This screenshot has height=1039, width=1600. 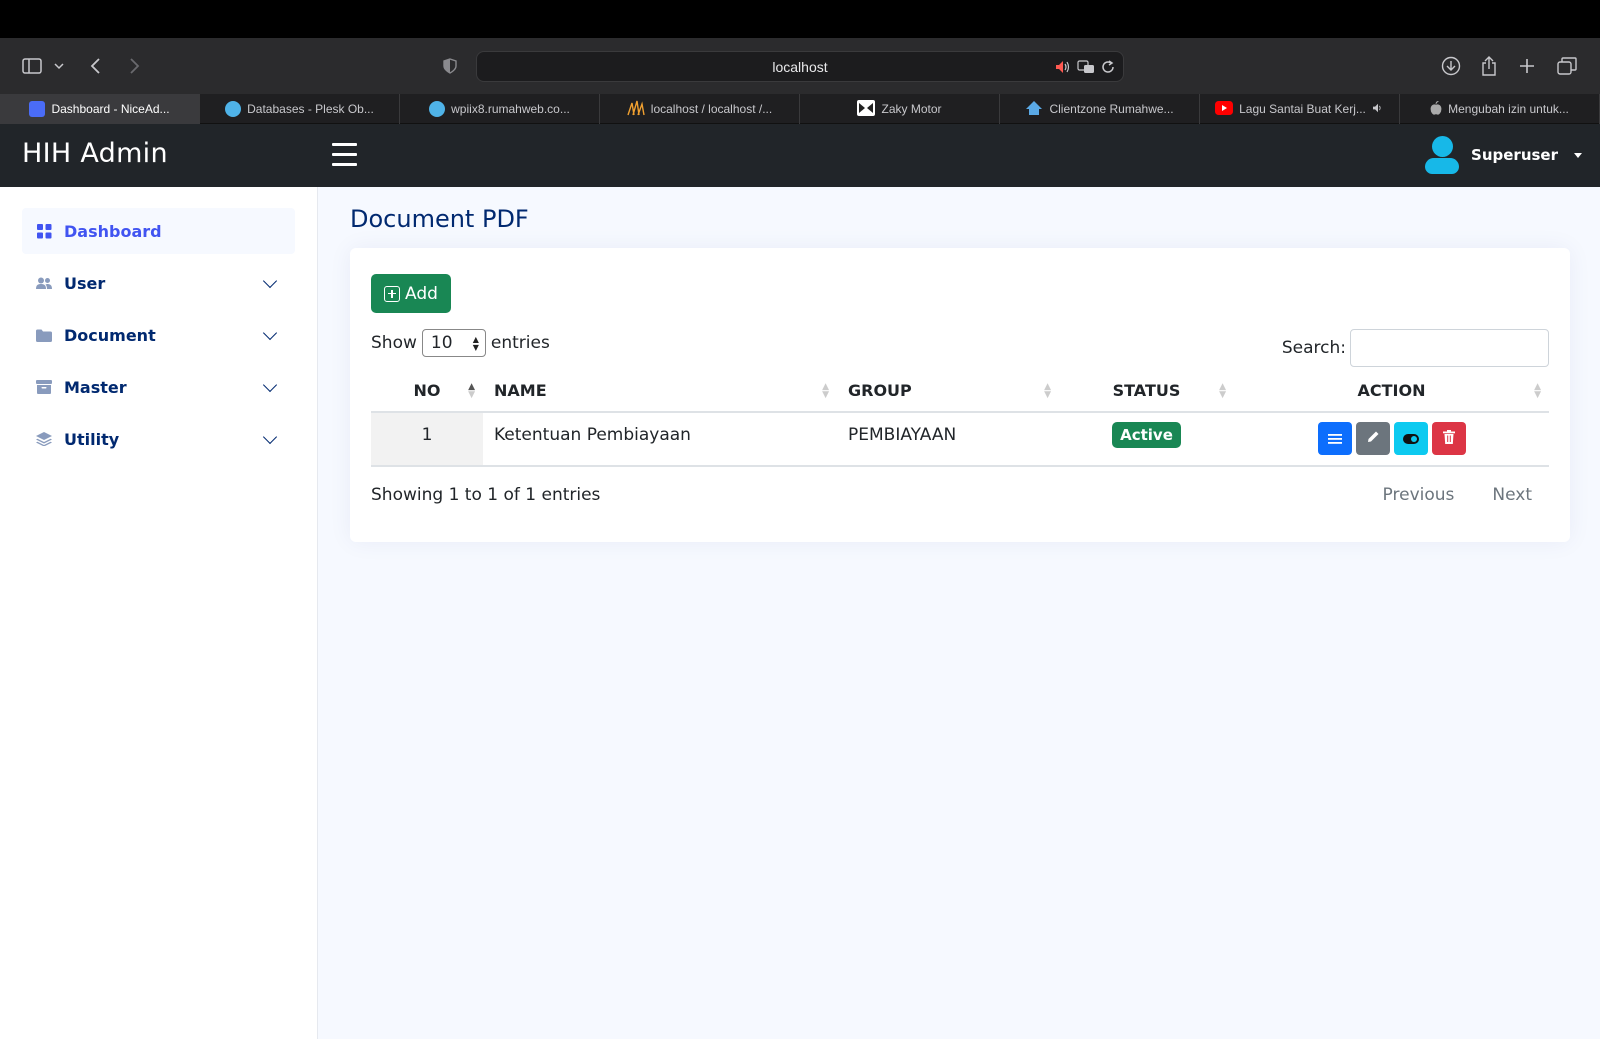 What do you see at coordinates (800, 19) in the screenshot?
I see `top-black-bar` at bounding box center [800, 19].